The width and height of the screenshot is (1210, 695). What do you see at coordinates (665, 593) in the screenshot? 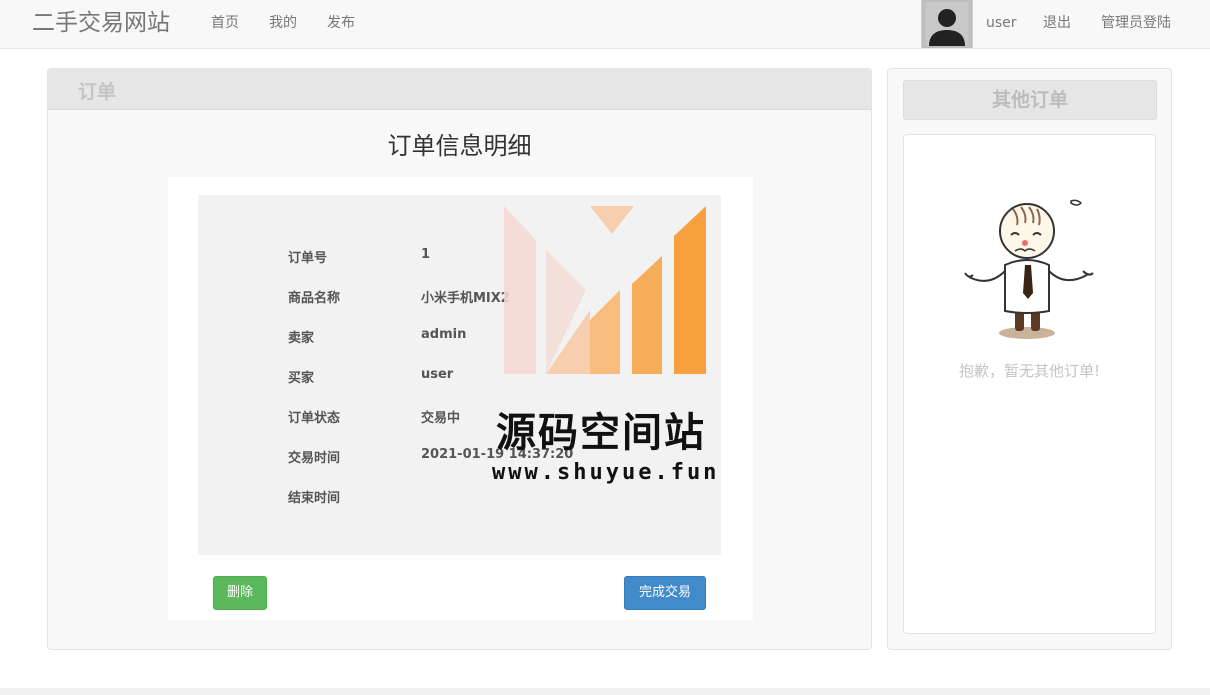
I see `complete-trade-button: 完成交易` at bounding box center [665, 593].